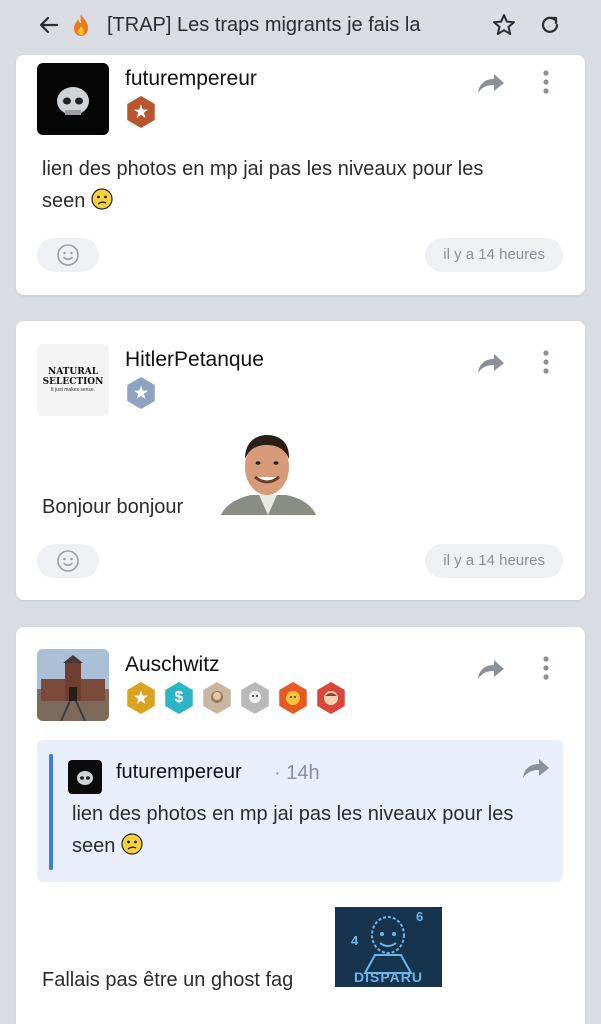 This screenshot has height=1024, width=601. I want to click on orange-badge, so click(293, 698).